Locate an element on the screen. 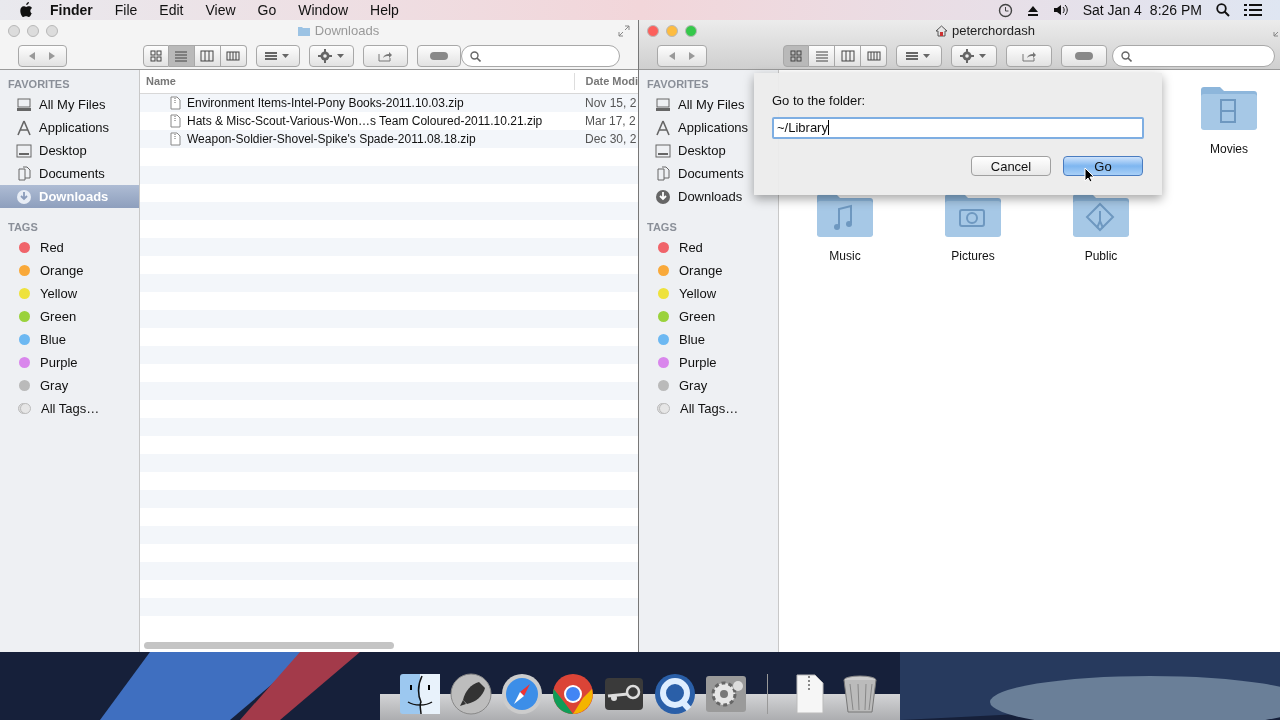 Image resolution: width=1280 pixels, height=720 pixels. dialog-button: Cancel is located at coordinates (1011, 165).